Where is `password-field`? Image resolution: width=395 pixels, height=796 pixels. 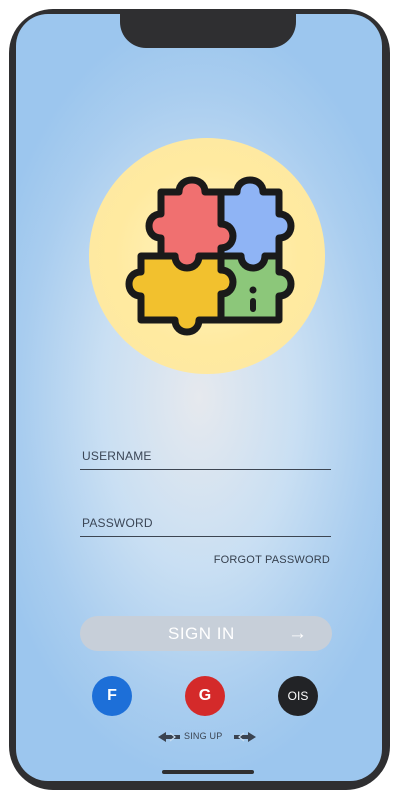 password-field is located at coordinates (206, 523).